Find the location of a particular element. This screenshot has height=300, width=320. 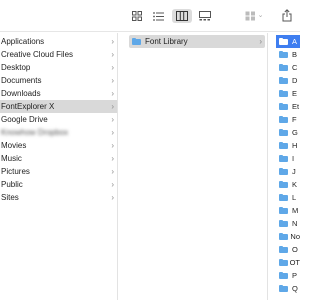

column-view-icon is located at coordinates (182, 16).